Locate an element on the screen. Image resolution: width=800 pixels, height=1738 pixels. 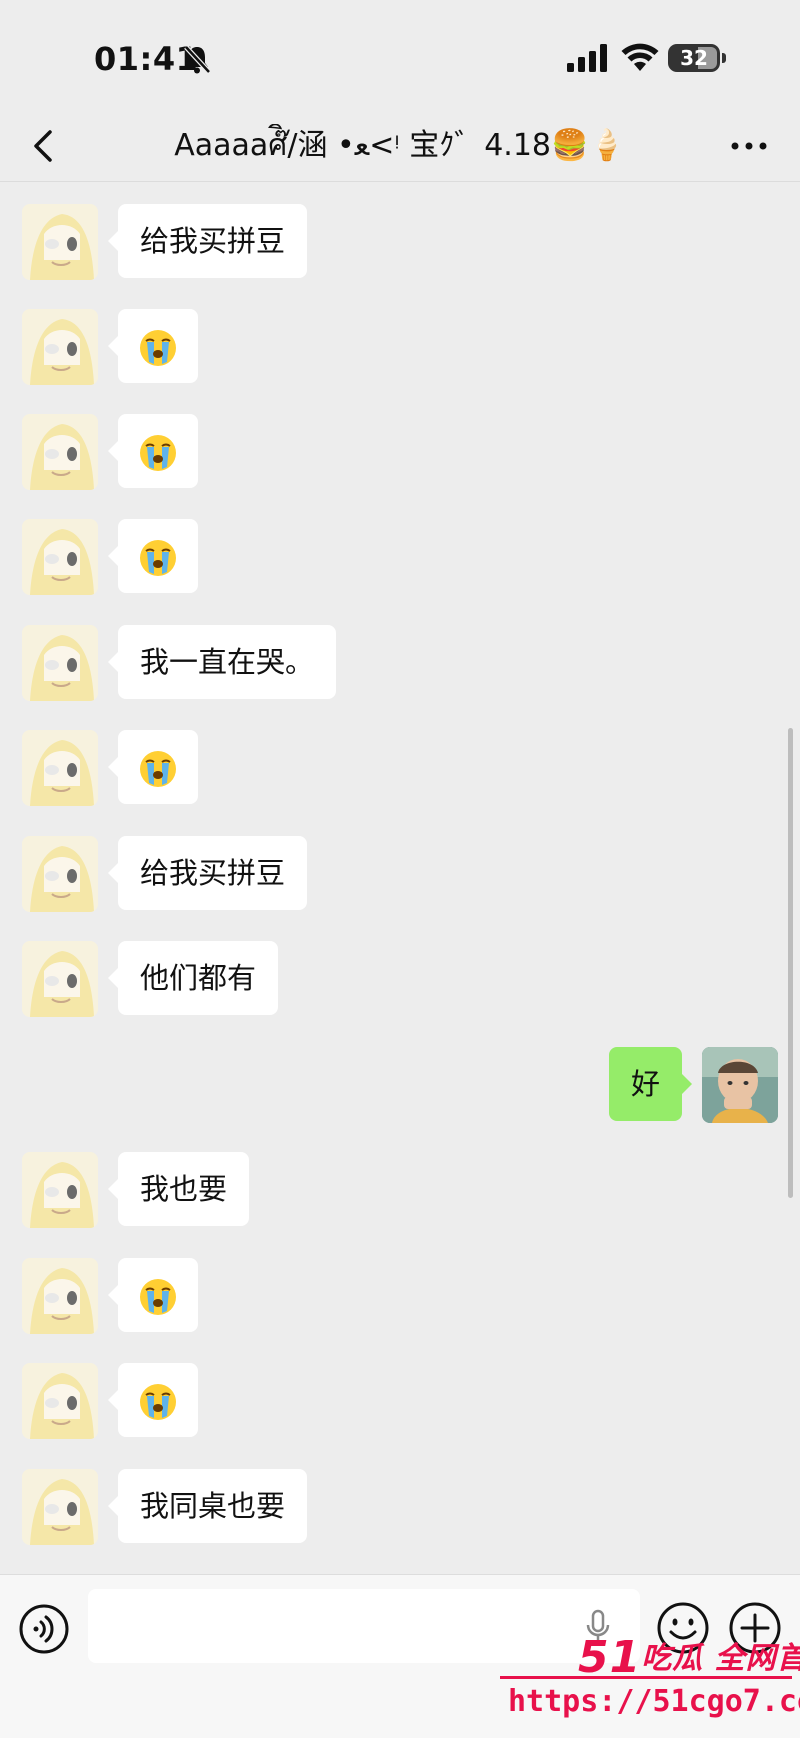
message-bubble: 他们都有 is located at coordinates (193, 978).